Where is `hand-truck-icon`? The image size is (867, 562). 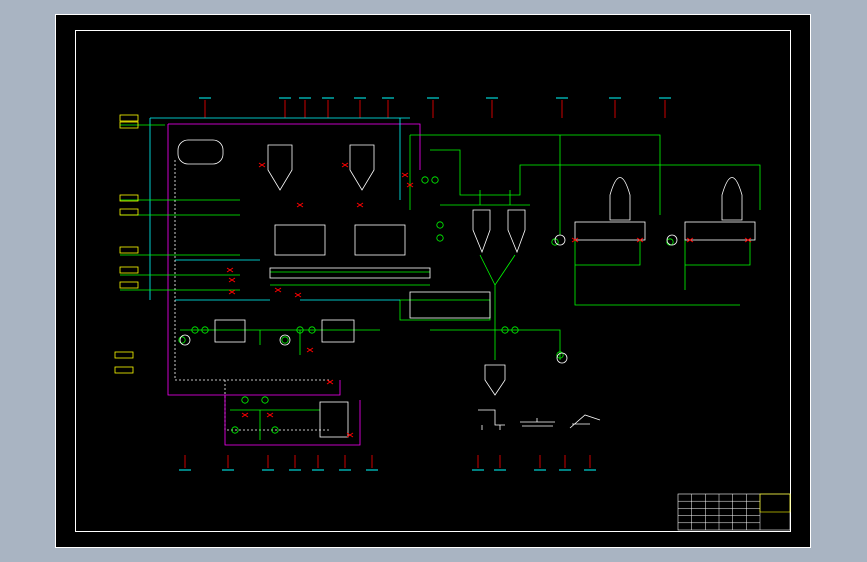
hand-truck-icon is located at coordinates (585, 421).